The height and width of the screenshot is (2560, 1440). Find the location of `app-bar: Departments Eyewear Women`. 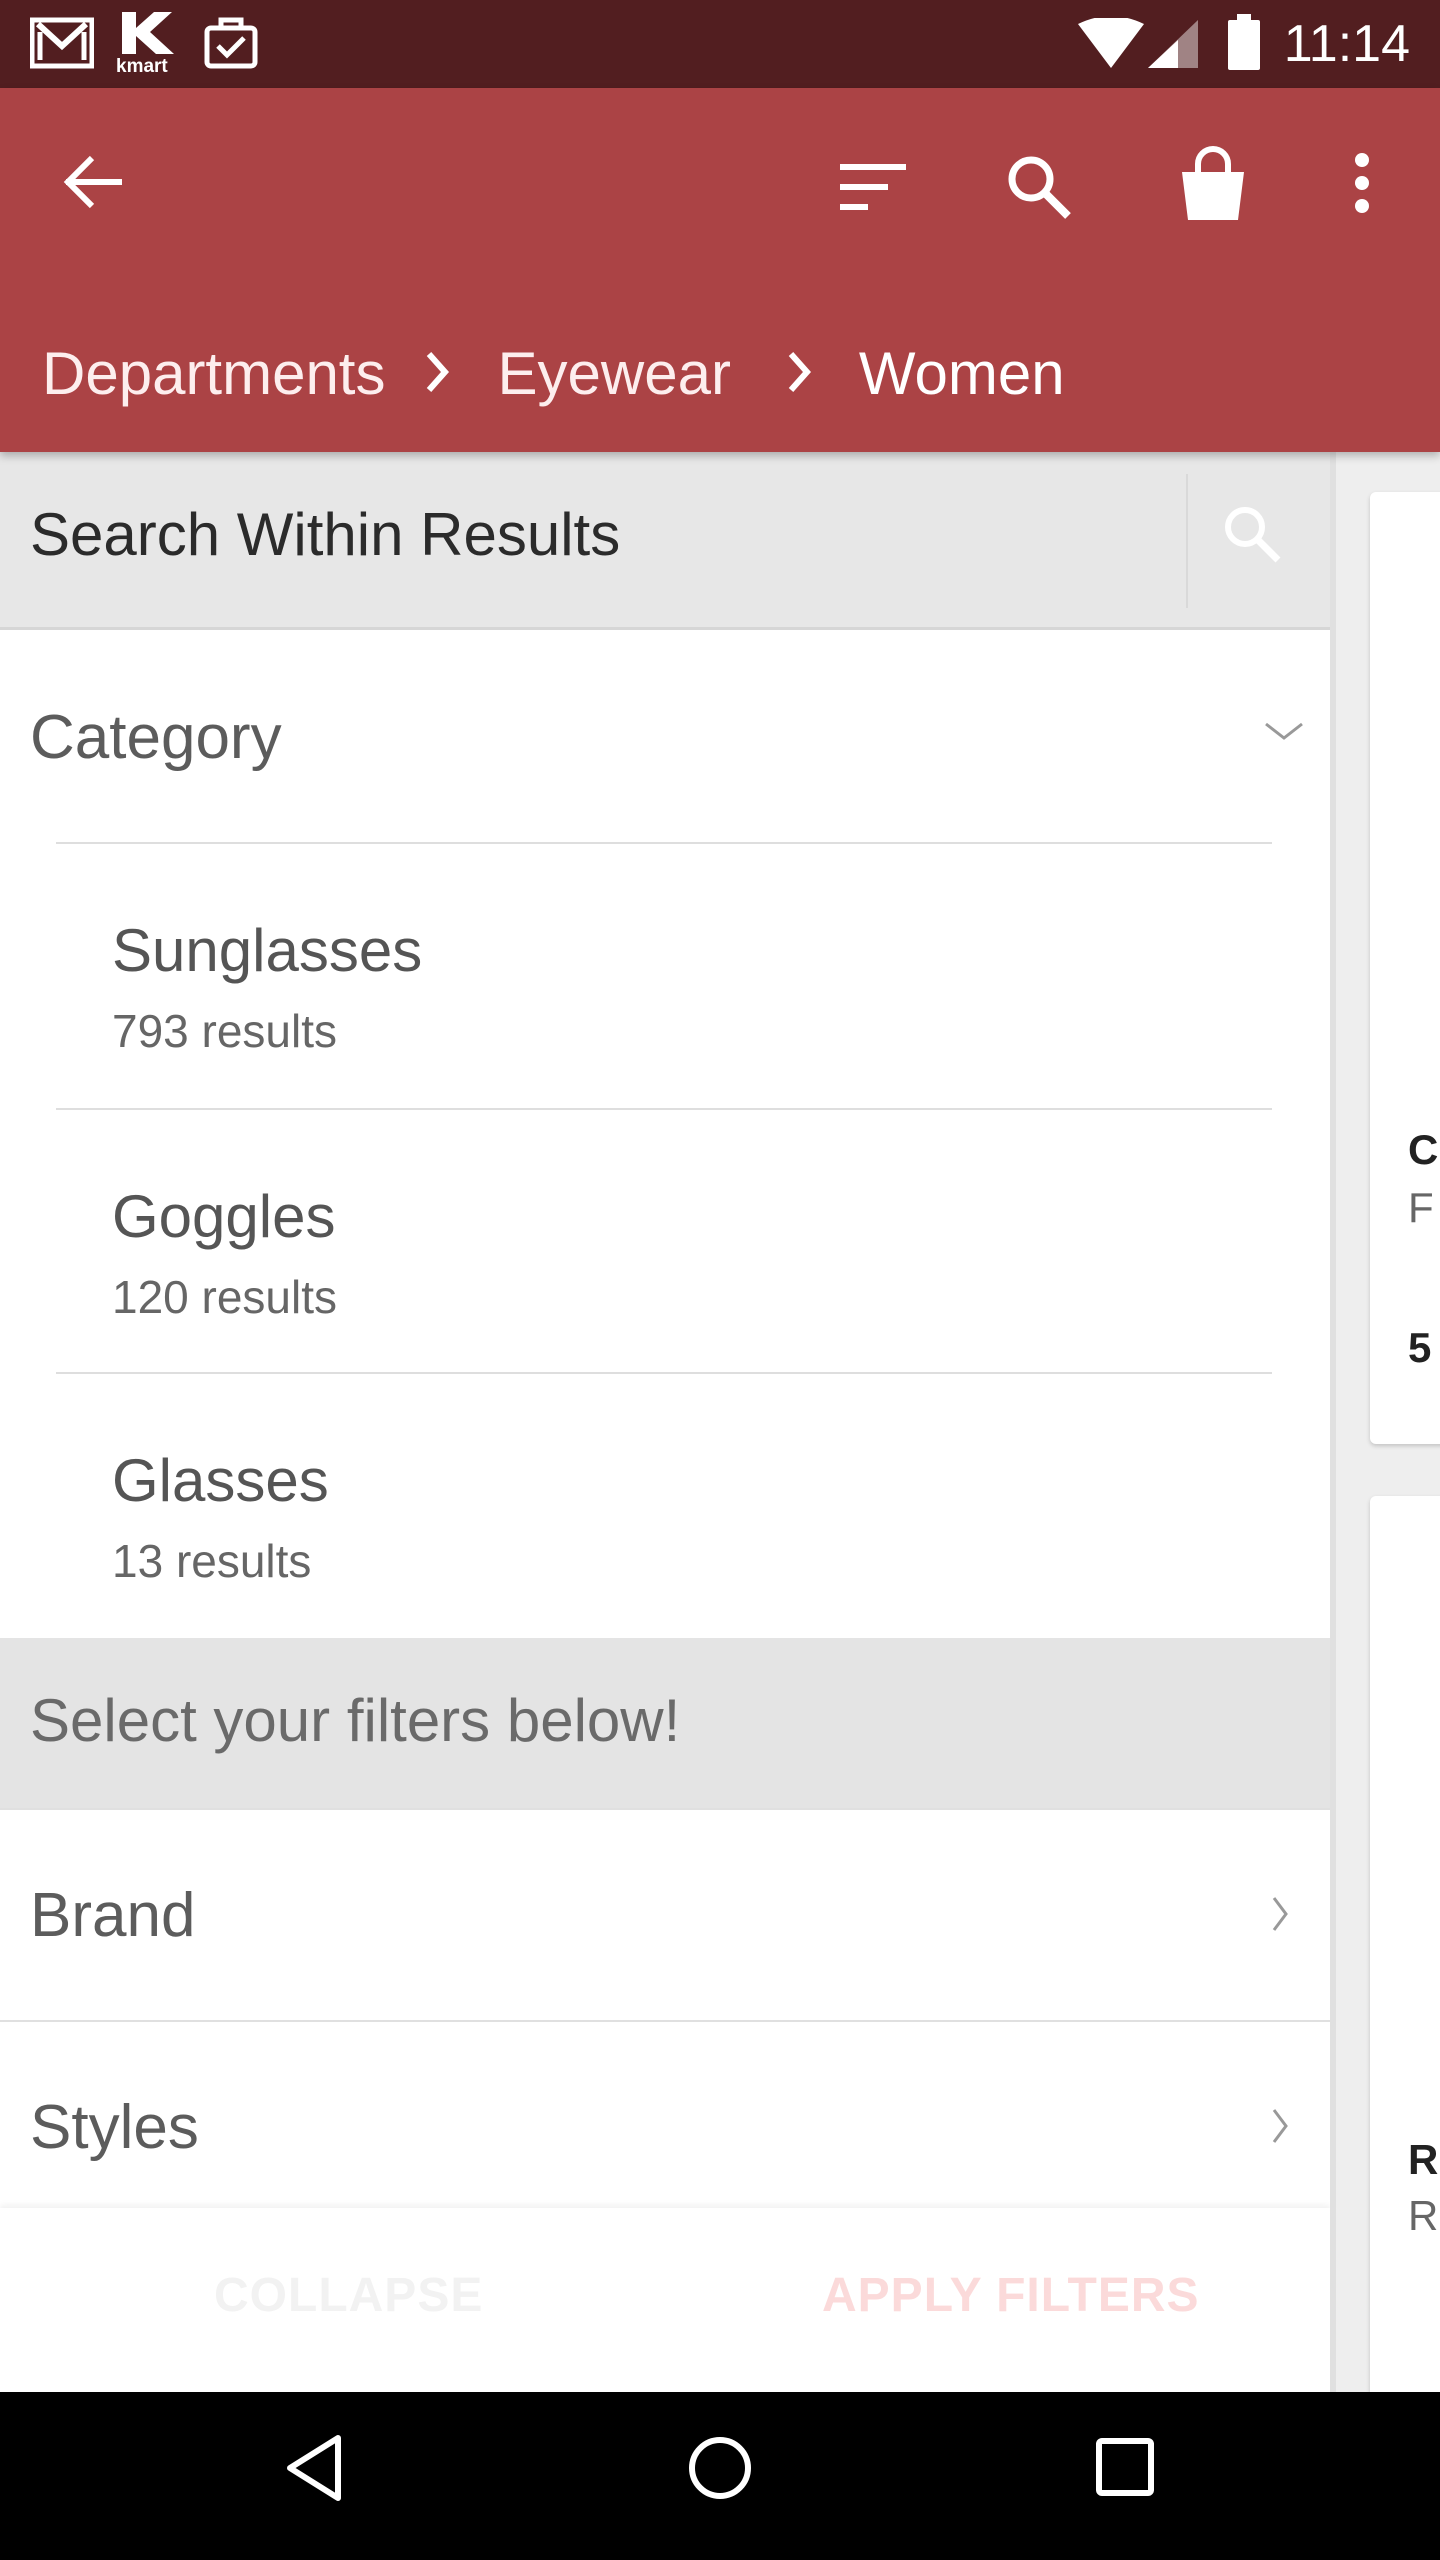

app-bar: Departments Eyewear Women is located at coordinates (720, 270).